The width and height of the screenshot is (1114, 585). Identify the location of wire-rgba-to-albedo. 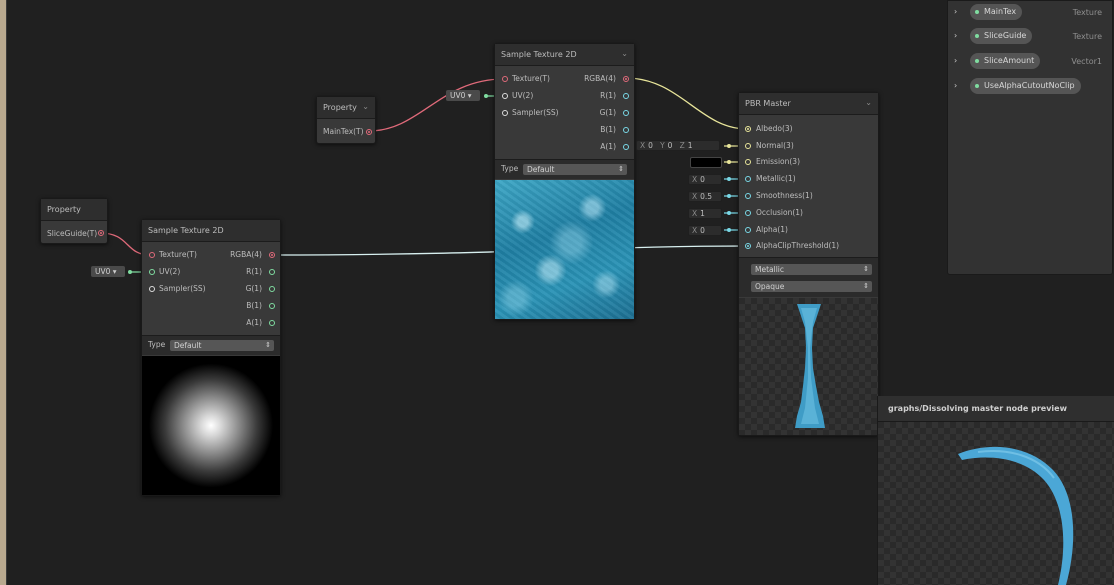
(686, 103).